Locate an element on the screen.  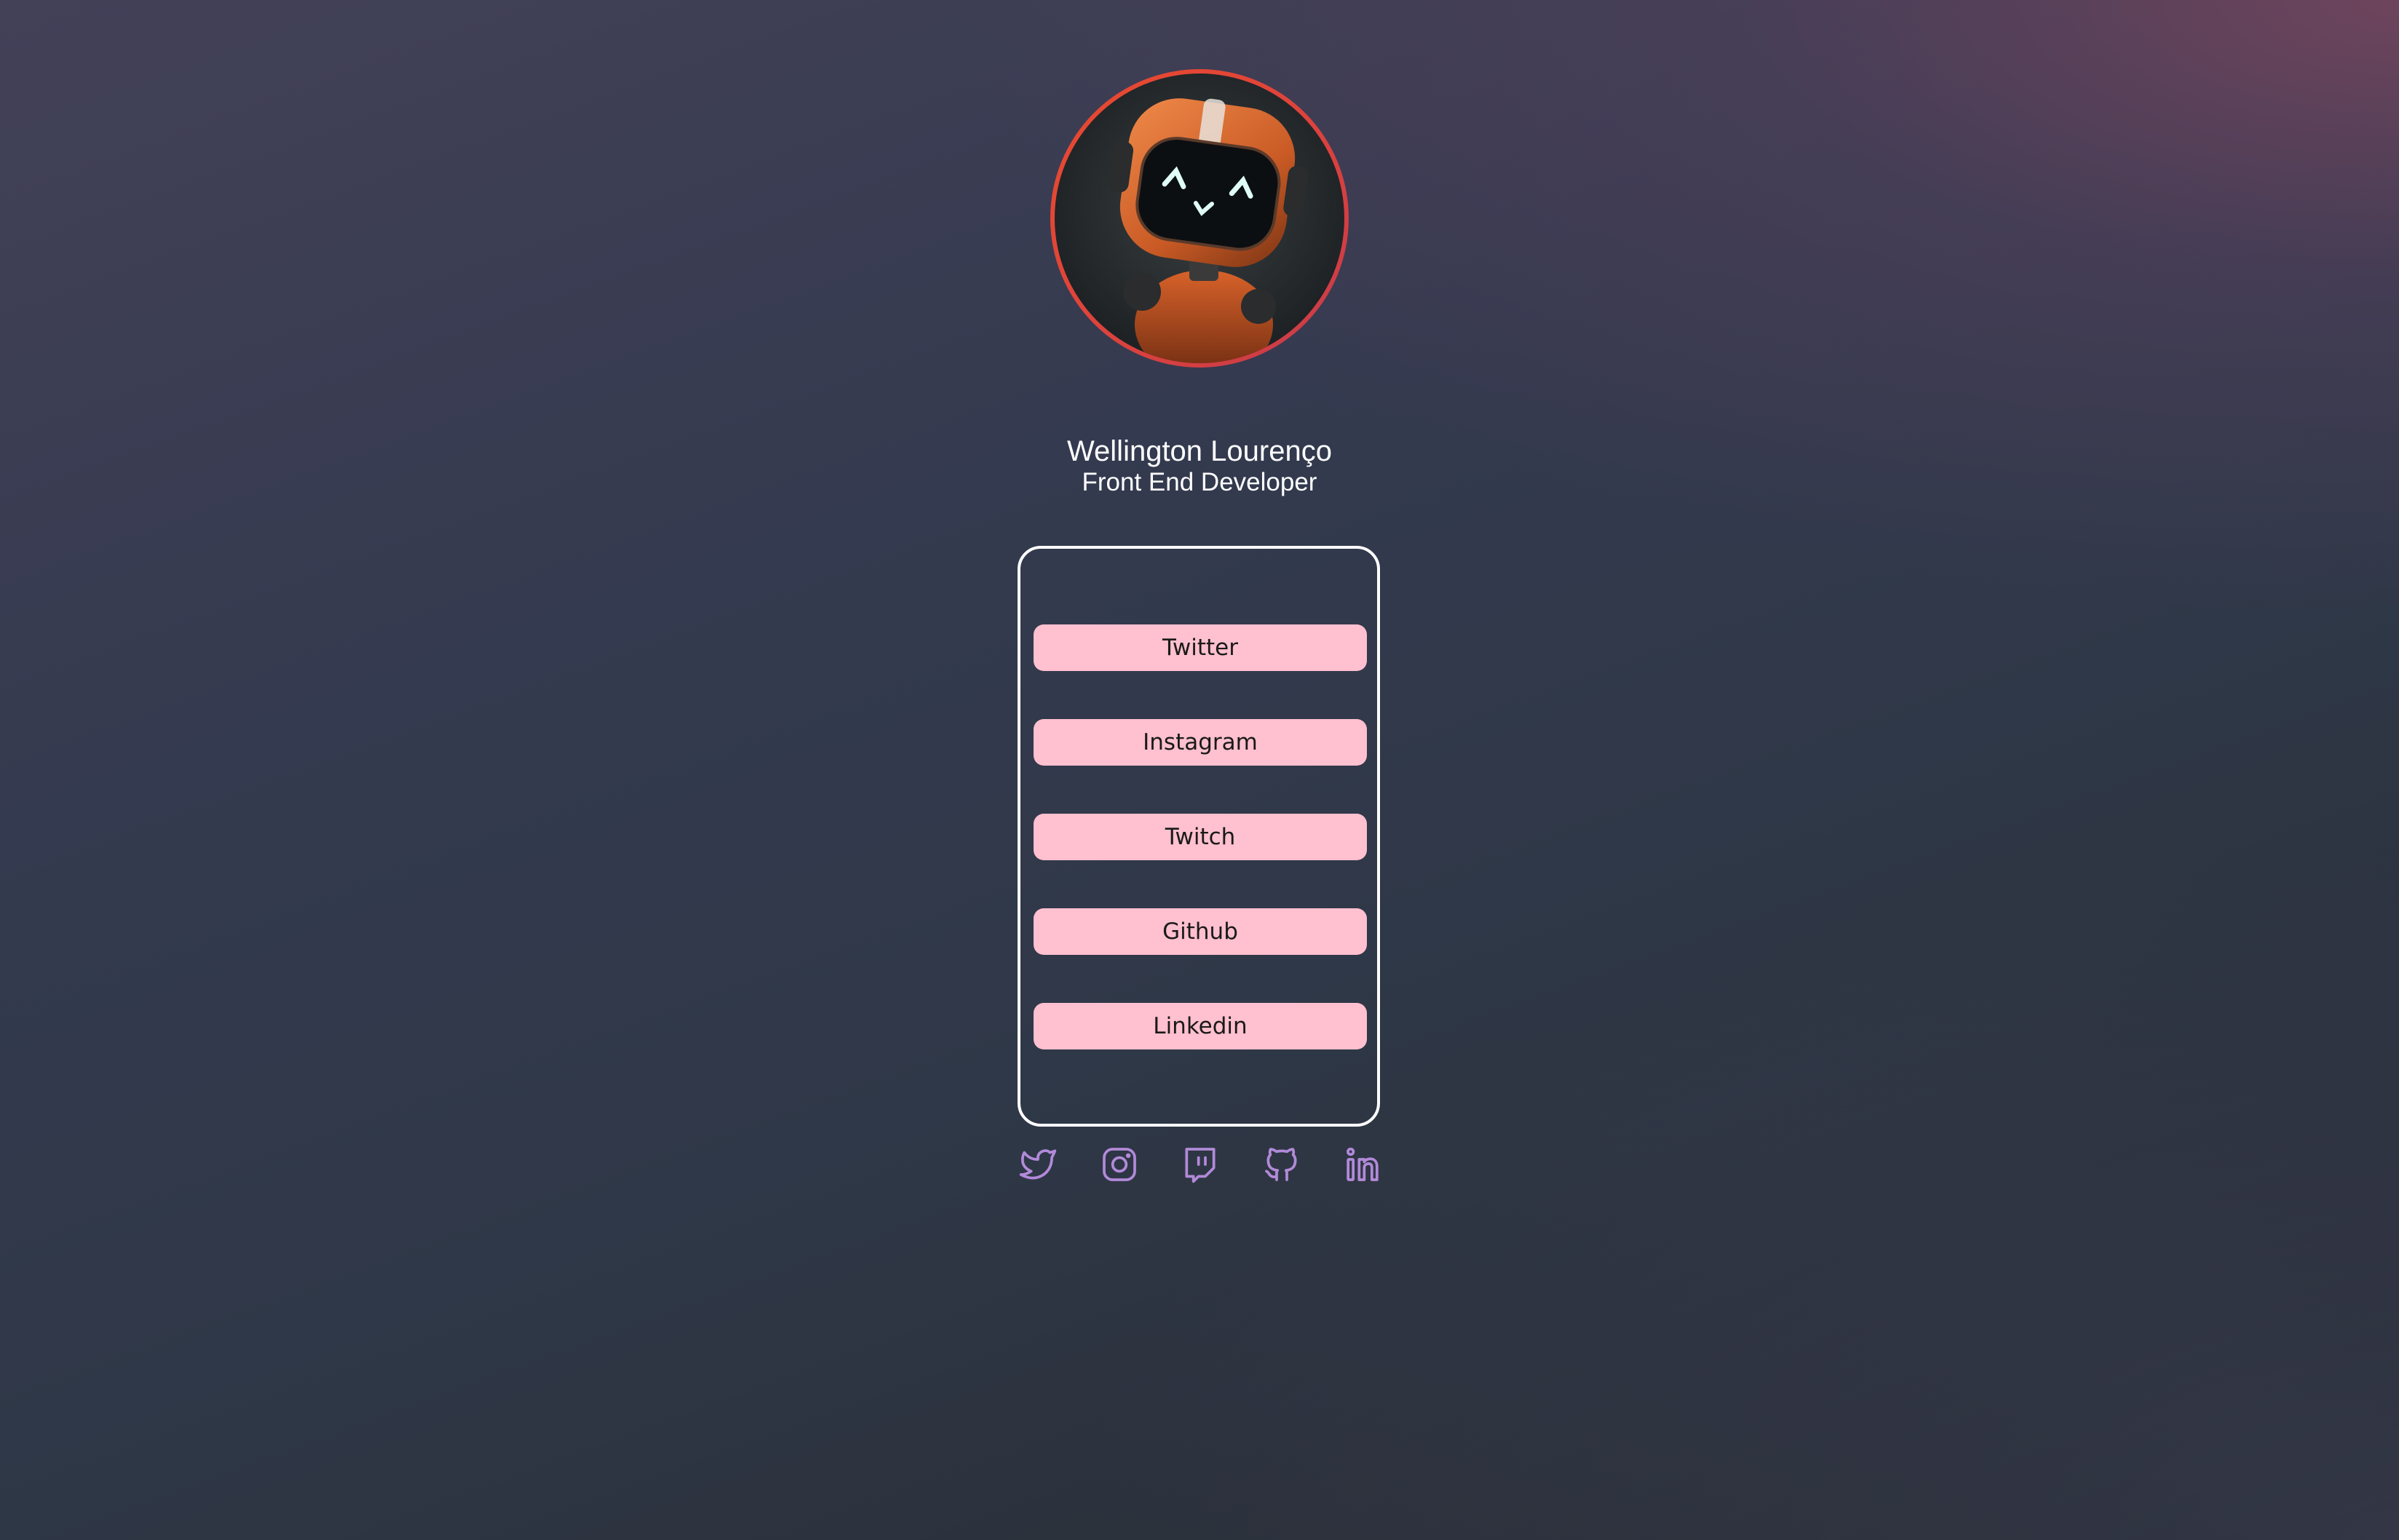
links-card: Twitter Instagram Twitch Github Linkedin is located at coordinates (1199, 836).